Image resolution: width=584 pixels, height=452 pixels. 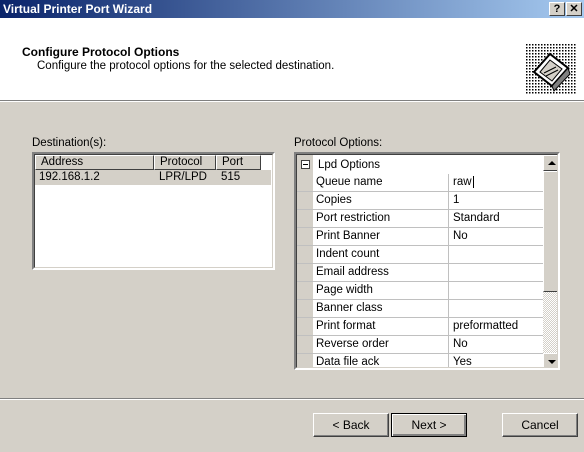 I want to click on property-name: Copies, so click(x=334, y=200).